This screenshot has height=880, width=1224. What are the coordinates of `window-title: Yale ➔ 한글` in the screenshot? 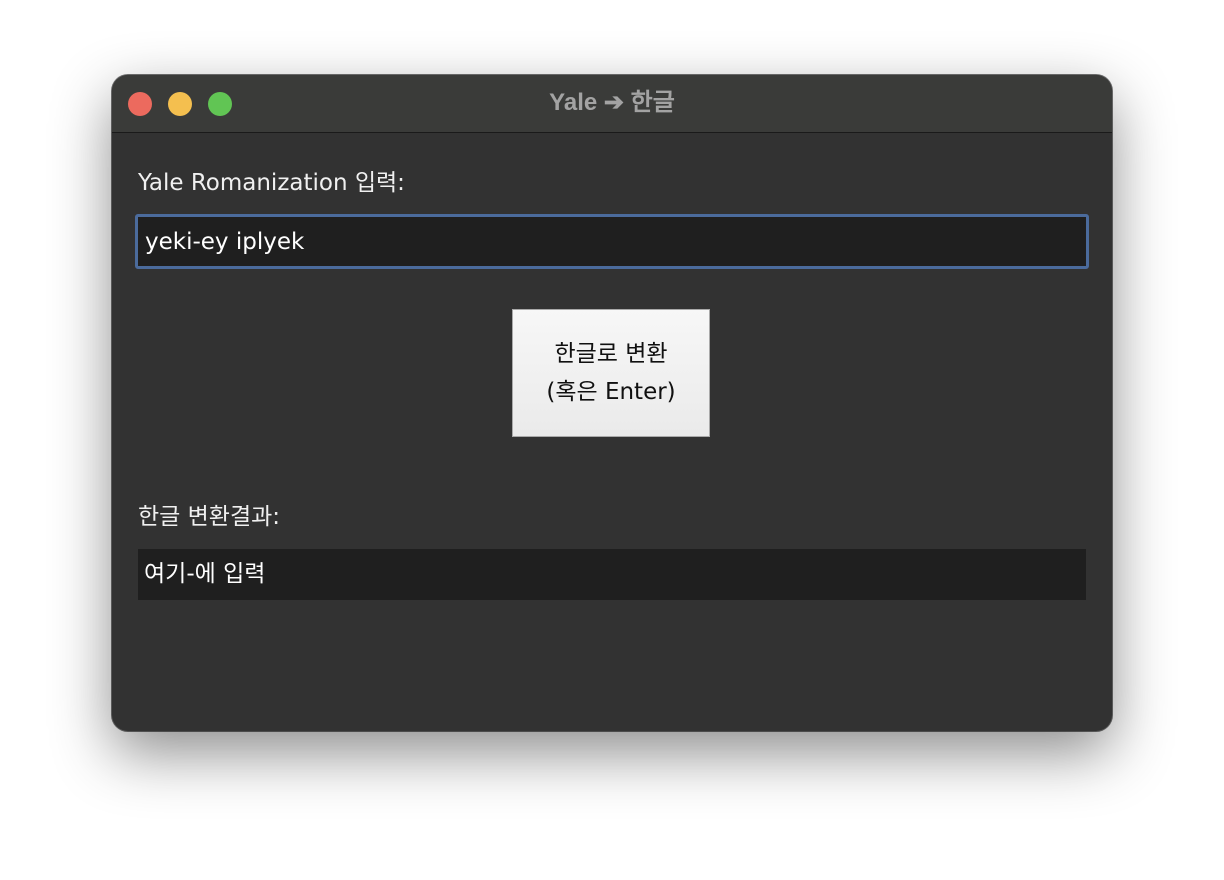 It's located at (612, 102).